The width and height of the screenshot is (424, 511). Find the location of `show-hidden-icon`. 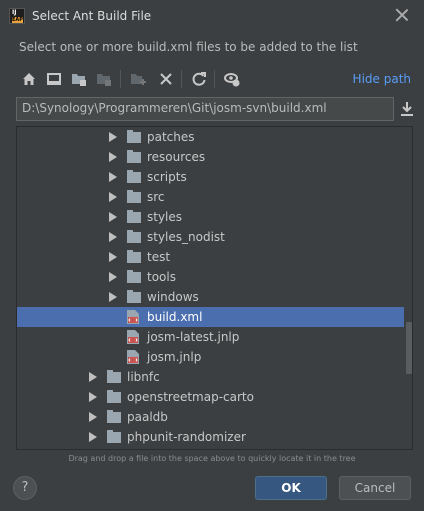

show-hidden-icon is located at coordinates (232, 79).